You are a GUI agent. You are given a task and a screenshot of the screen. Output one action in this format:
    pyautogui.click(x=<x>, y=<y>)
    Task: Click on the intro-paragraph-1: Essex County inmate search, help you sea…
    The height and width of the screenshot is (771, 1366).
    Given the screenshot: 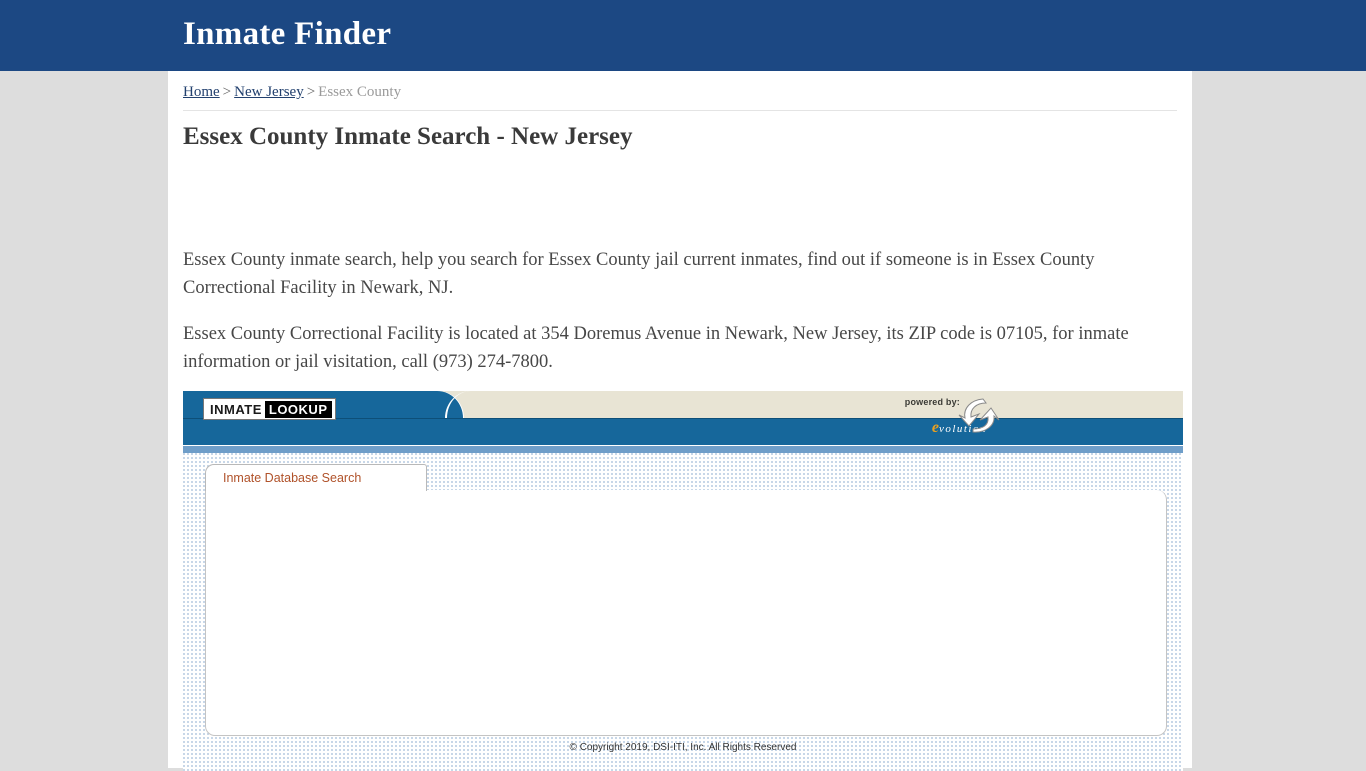 What is the action you would take?
    pyautogui.click(x=670, y=274)
    